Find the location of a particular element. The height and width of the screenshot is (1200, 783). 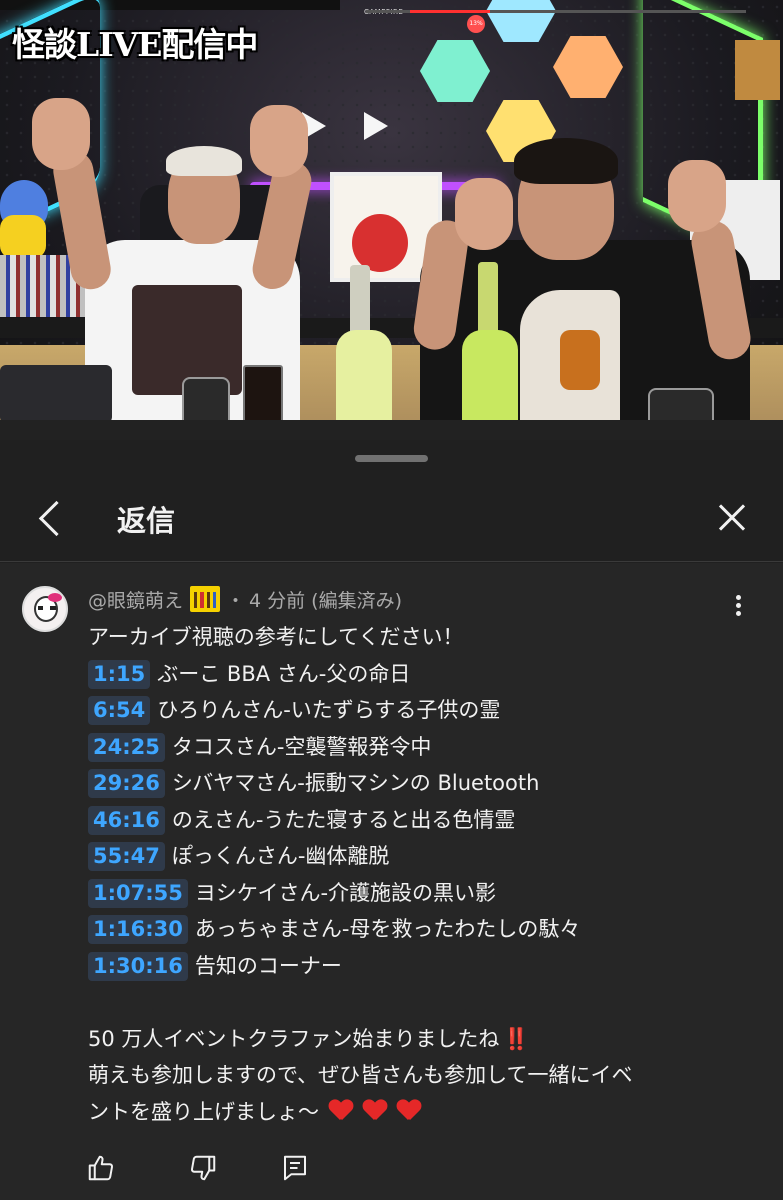

comment-intro: アーカイブ視聴の参考にしてください！ is located at coordinates (276, 637).